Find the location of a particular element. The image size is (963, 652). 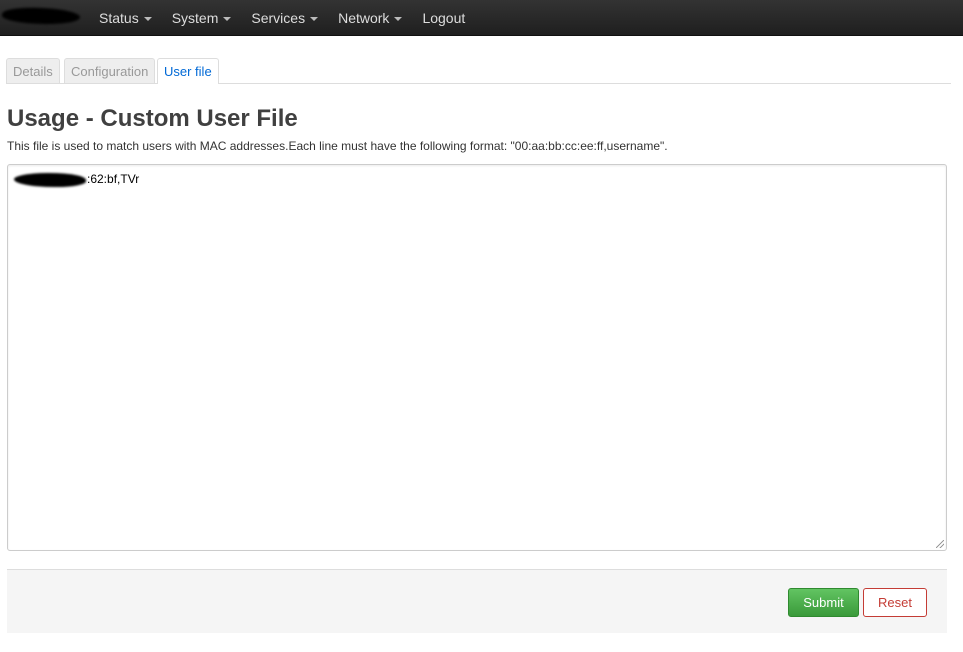

nav-network: Network is located at coordinates (370, 18).